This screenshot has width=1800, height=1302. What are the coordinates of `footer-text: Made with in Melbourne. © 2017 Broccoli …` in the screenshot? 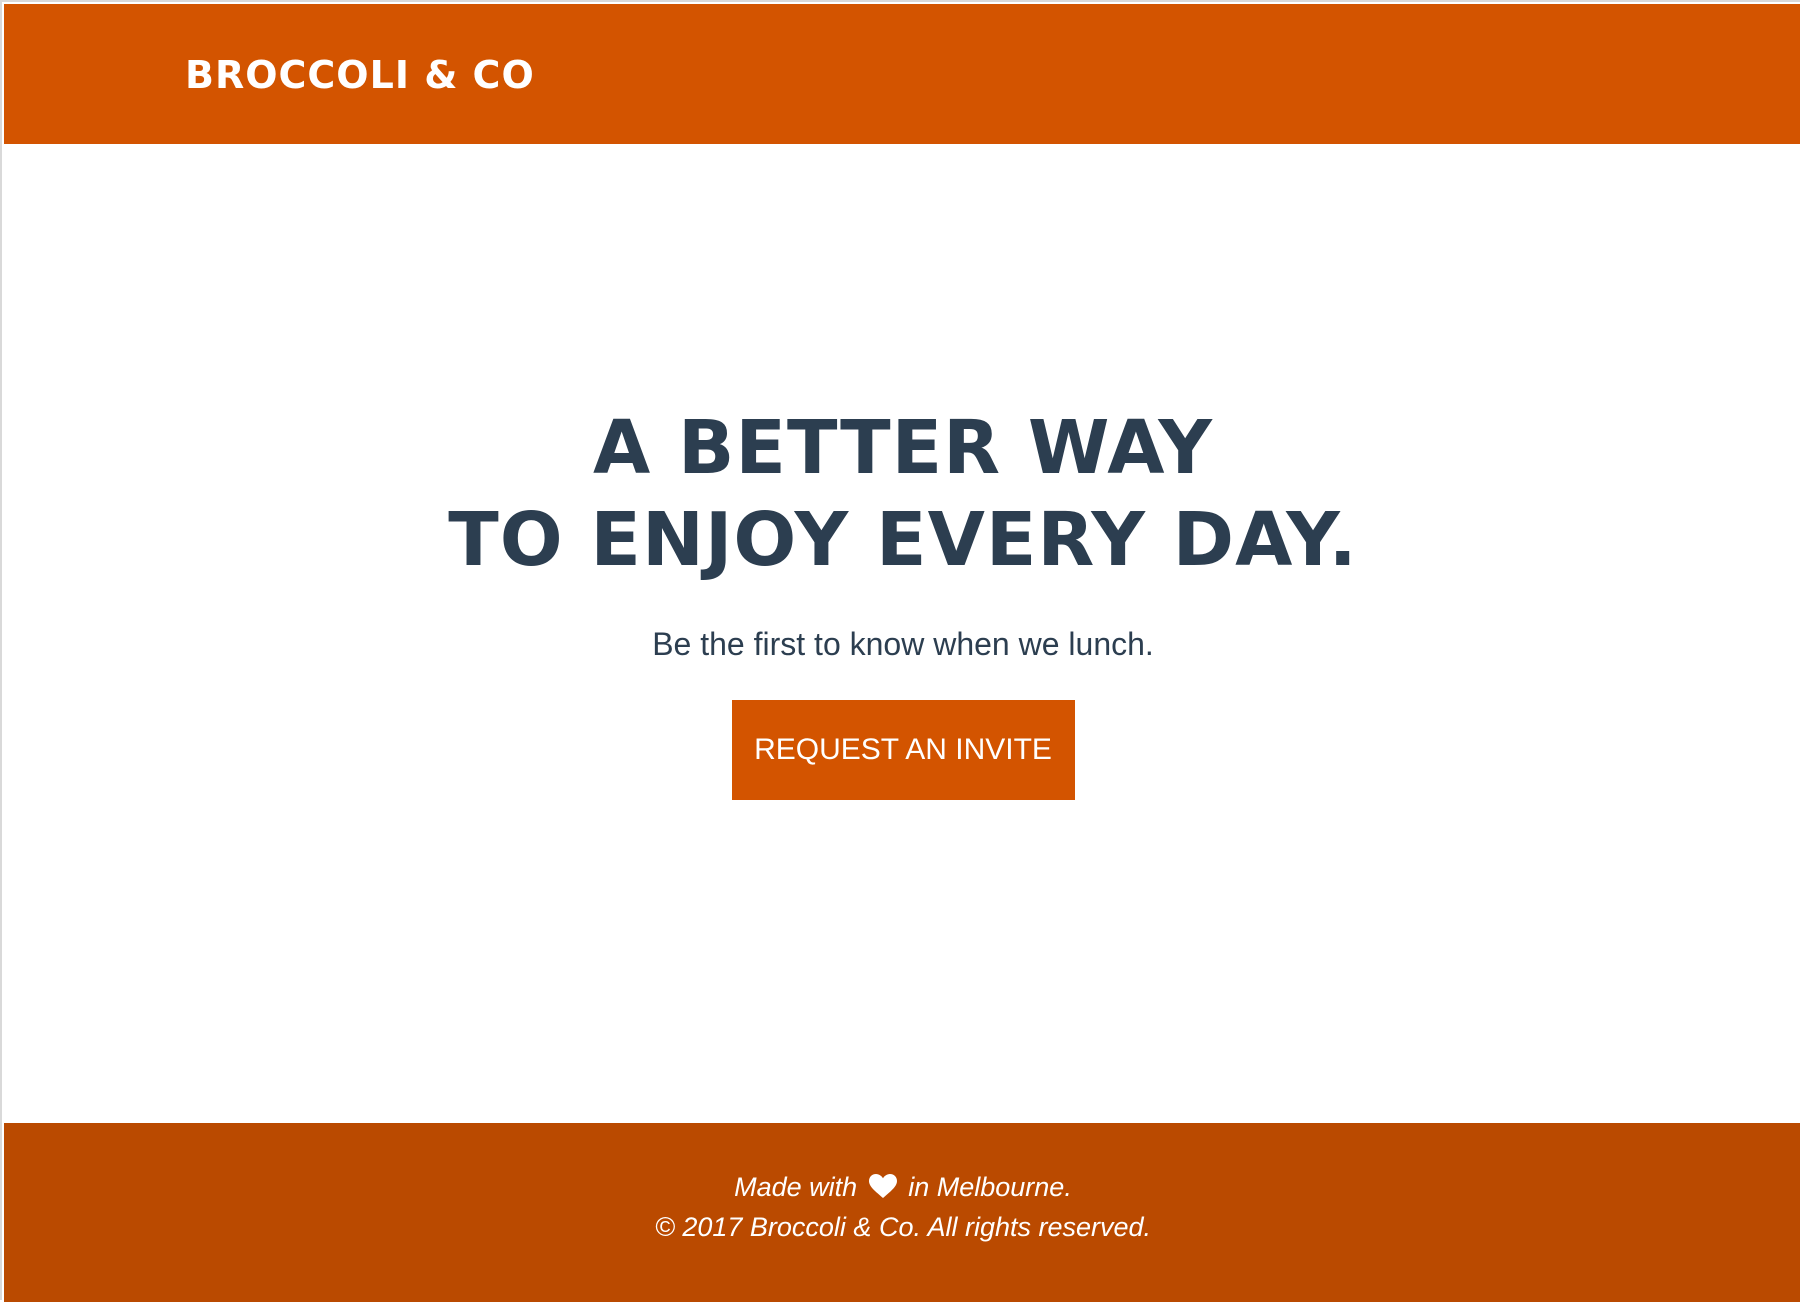 It's located at (902, 1207).